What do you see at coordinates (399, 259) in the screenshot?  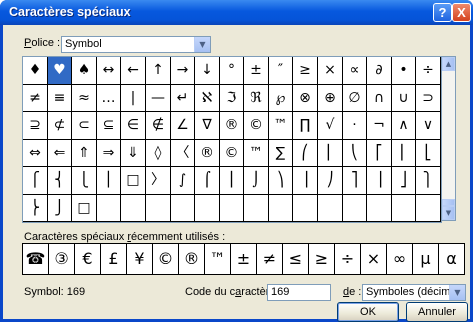 I see `recent-char-cell: ∞` at bounding box center [399, 259].